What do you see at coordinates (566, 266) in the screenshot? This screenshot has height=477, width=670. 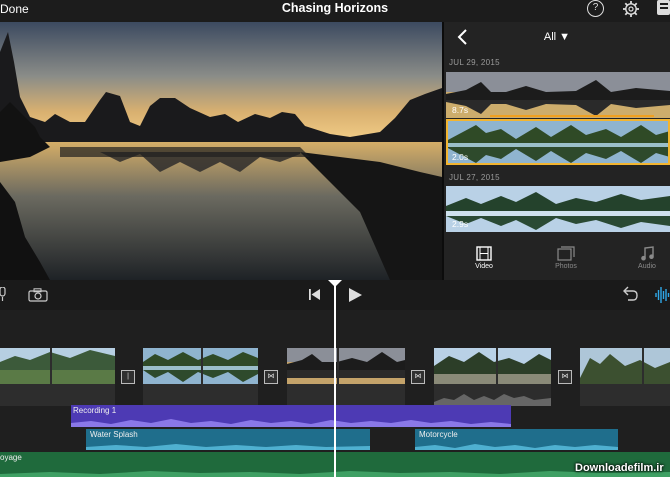 I see `tab-label: Photos` at bounding box center [566, 266].